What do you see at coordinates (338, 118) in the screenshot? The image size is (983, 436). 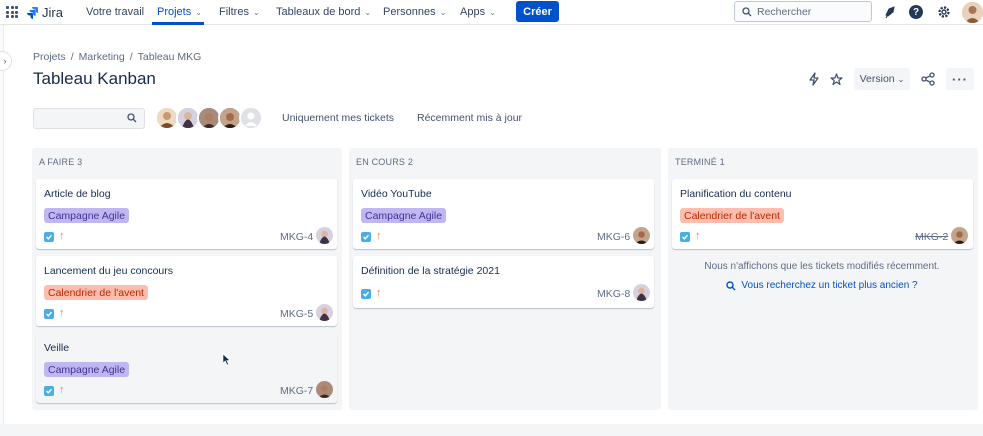 I see `filter-only-my-issues: Uniquement mes tickets` at bounding box center [338, 118].